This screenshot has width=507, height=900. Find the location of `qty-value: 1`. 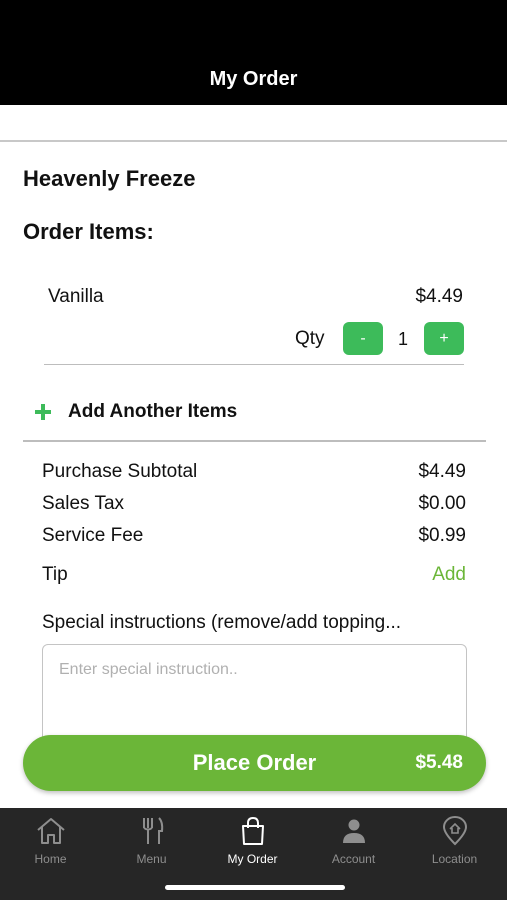

qty-value: 1 is located at coordinates (402, 339).